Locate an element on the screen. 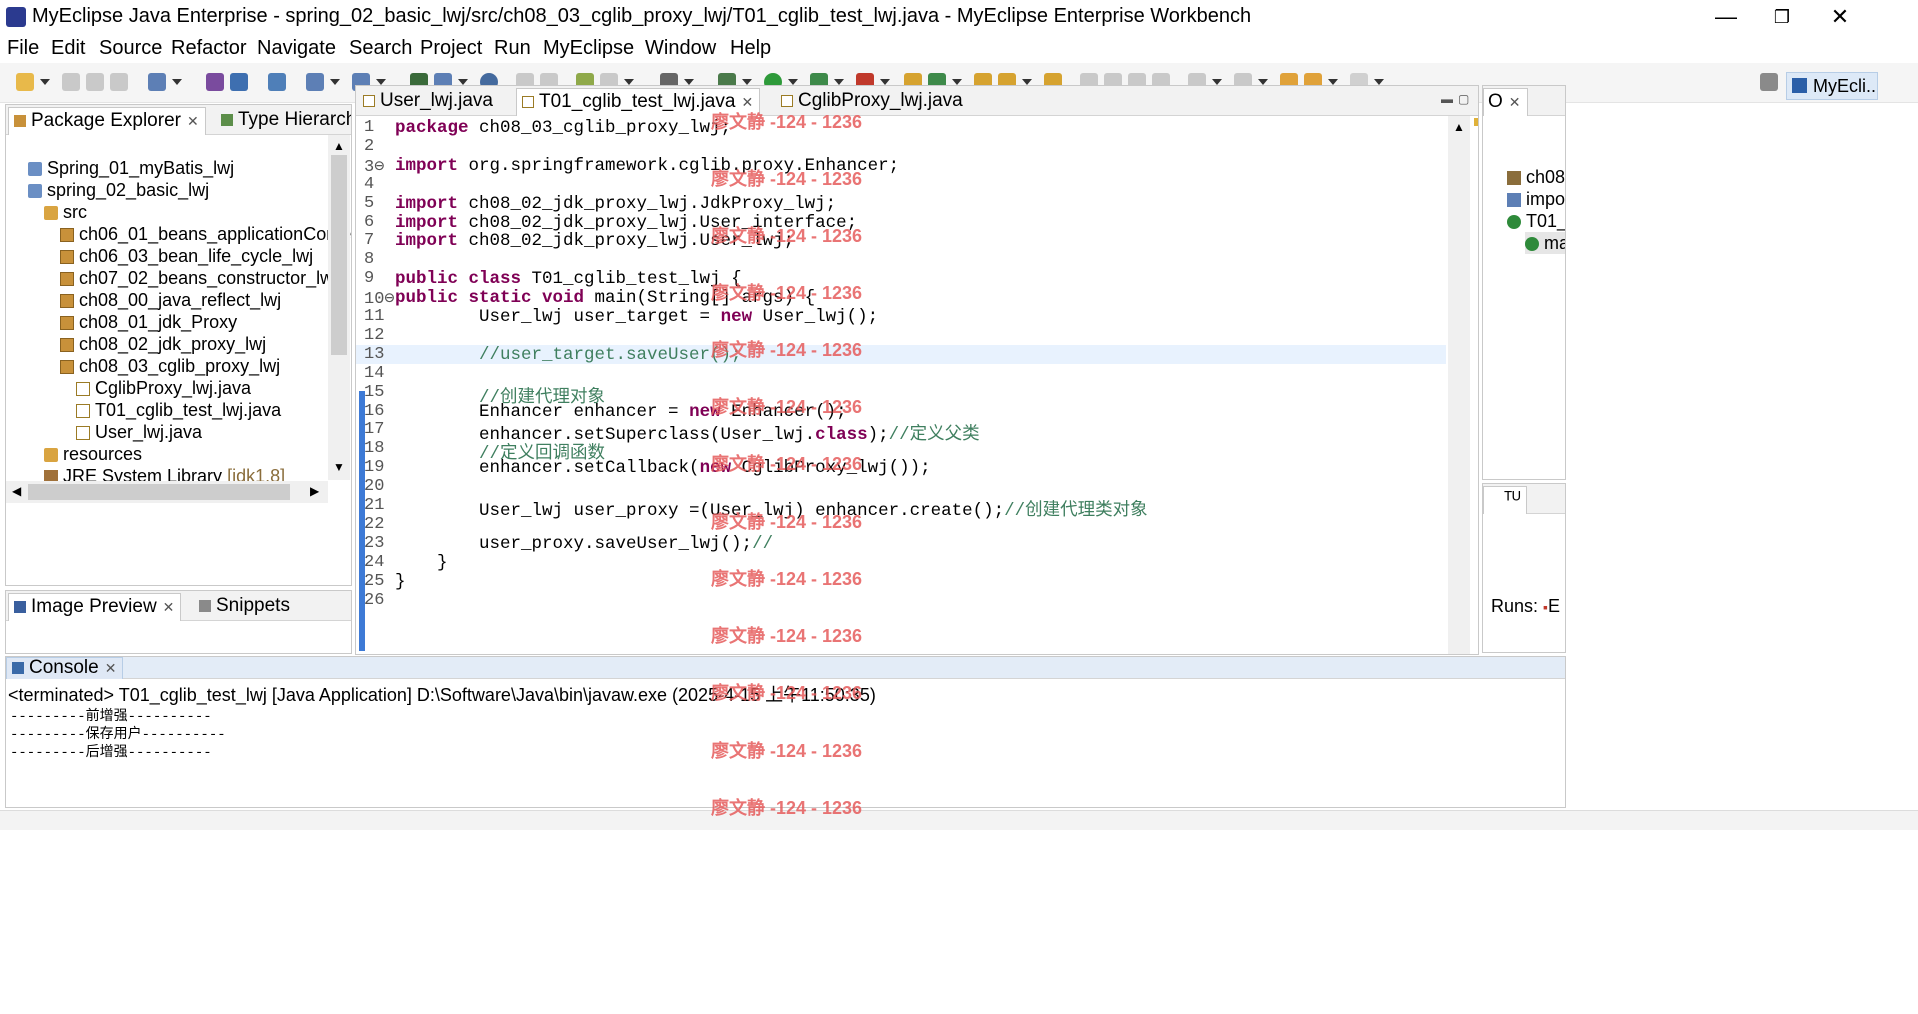  tree-item: ch06_03_bean_life_cycle_lwj is located at coordinates (186, 256).